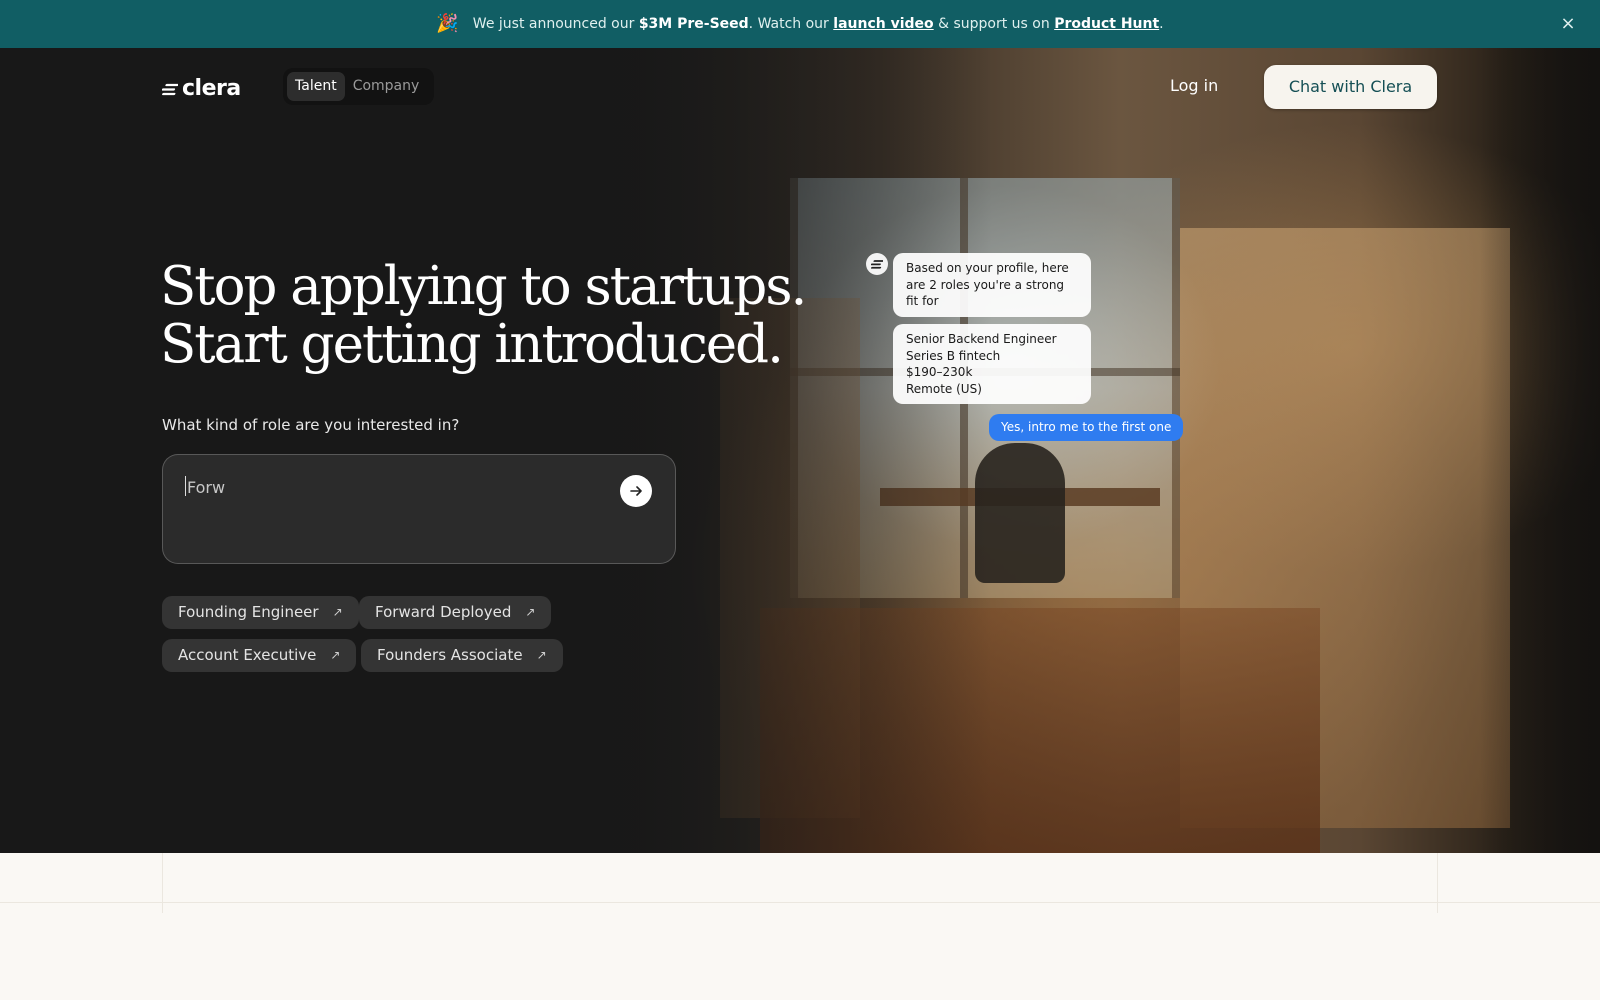 This screenshot has width=1600, height=1000. Describe the element at coordinates (1568, 24) in the screenshot. I see `close-icon: ×` at that location.